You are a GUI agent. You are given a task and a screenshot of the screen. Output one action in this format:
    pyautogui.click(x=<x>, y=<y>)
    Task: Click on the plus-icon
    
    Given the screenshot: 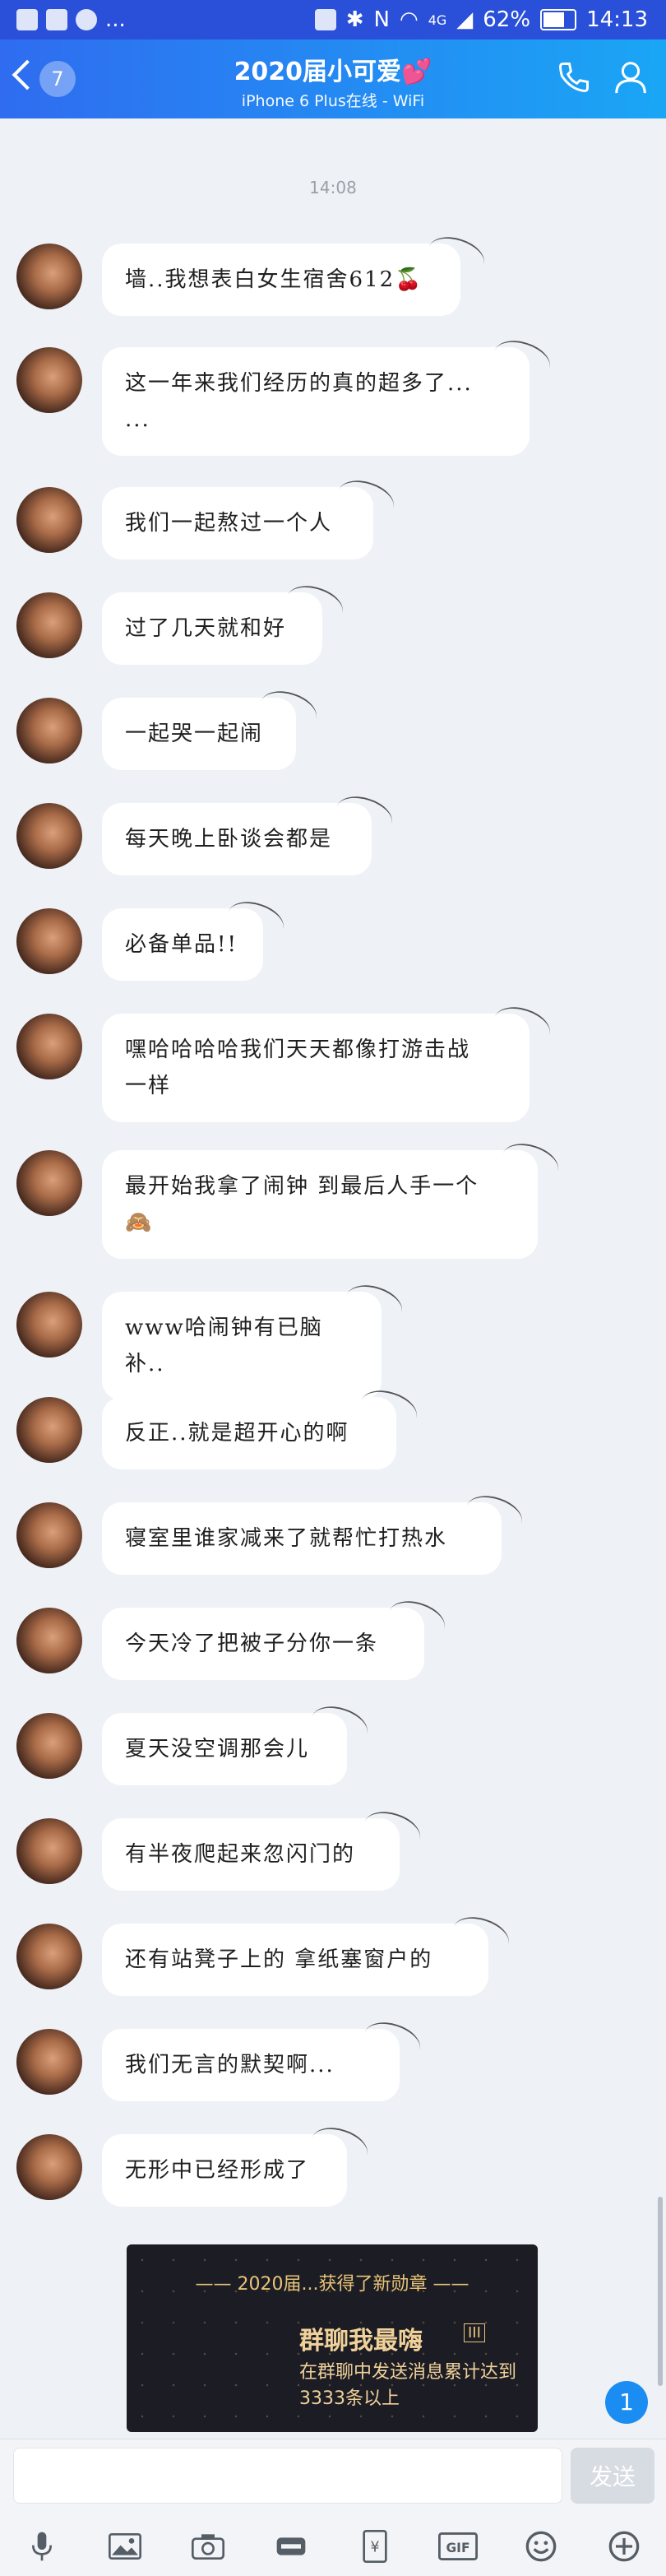 What is the action you would take?
    pyautogui.click(x=624, y=2546)
    